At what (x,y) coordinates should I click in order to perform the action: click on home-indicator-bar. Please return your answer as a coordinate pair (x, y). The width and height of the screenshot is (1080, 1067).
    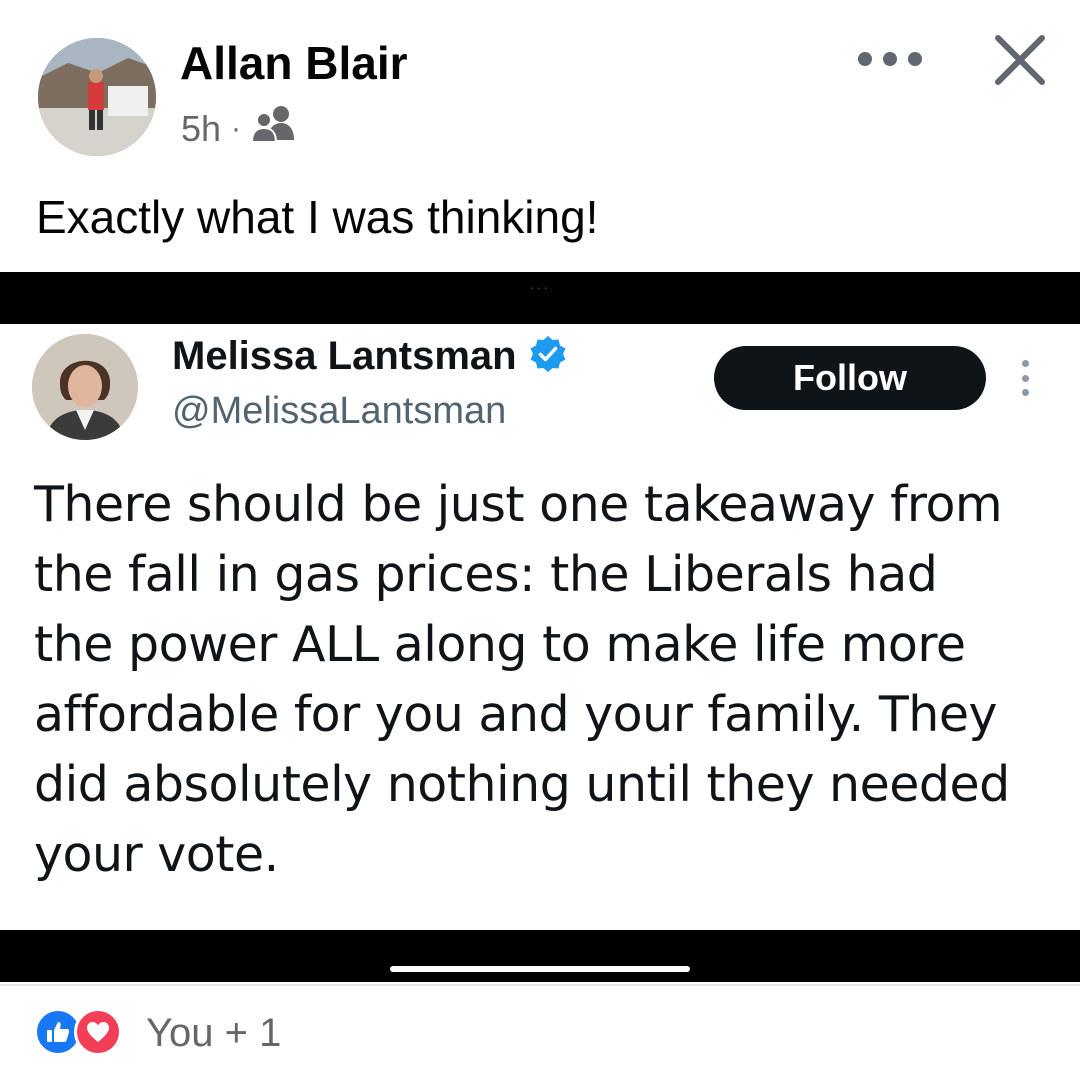
    Looking at the image, I should click on (540, 969).